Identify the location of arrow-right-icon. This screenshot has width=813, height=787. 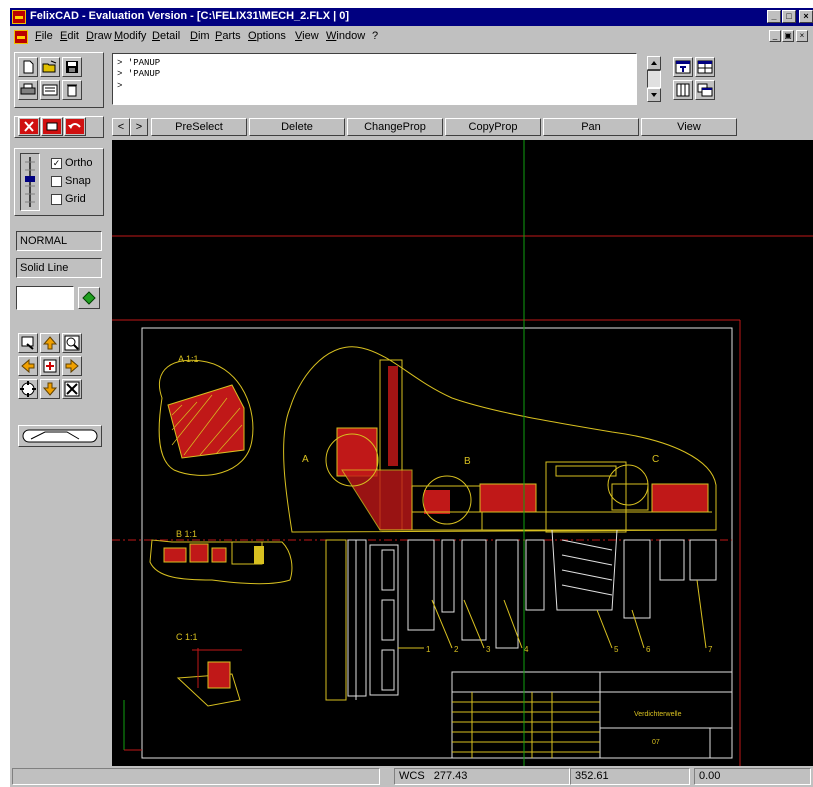
(72, 366).